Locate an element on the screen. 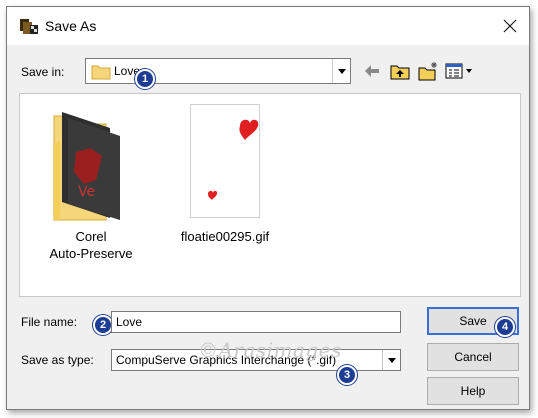 The image size is (538, 418). badge-1: 1 is located at coordinates (145, 79).